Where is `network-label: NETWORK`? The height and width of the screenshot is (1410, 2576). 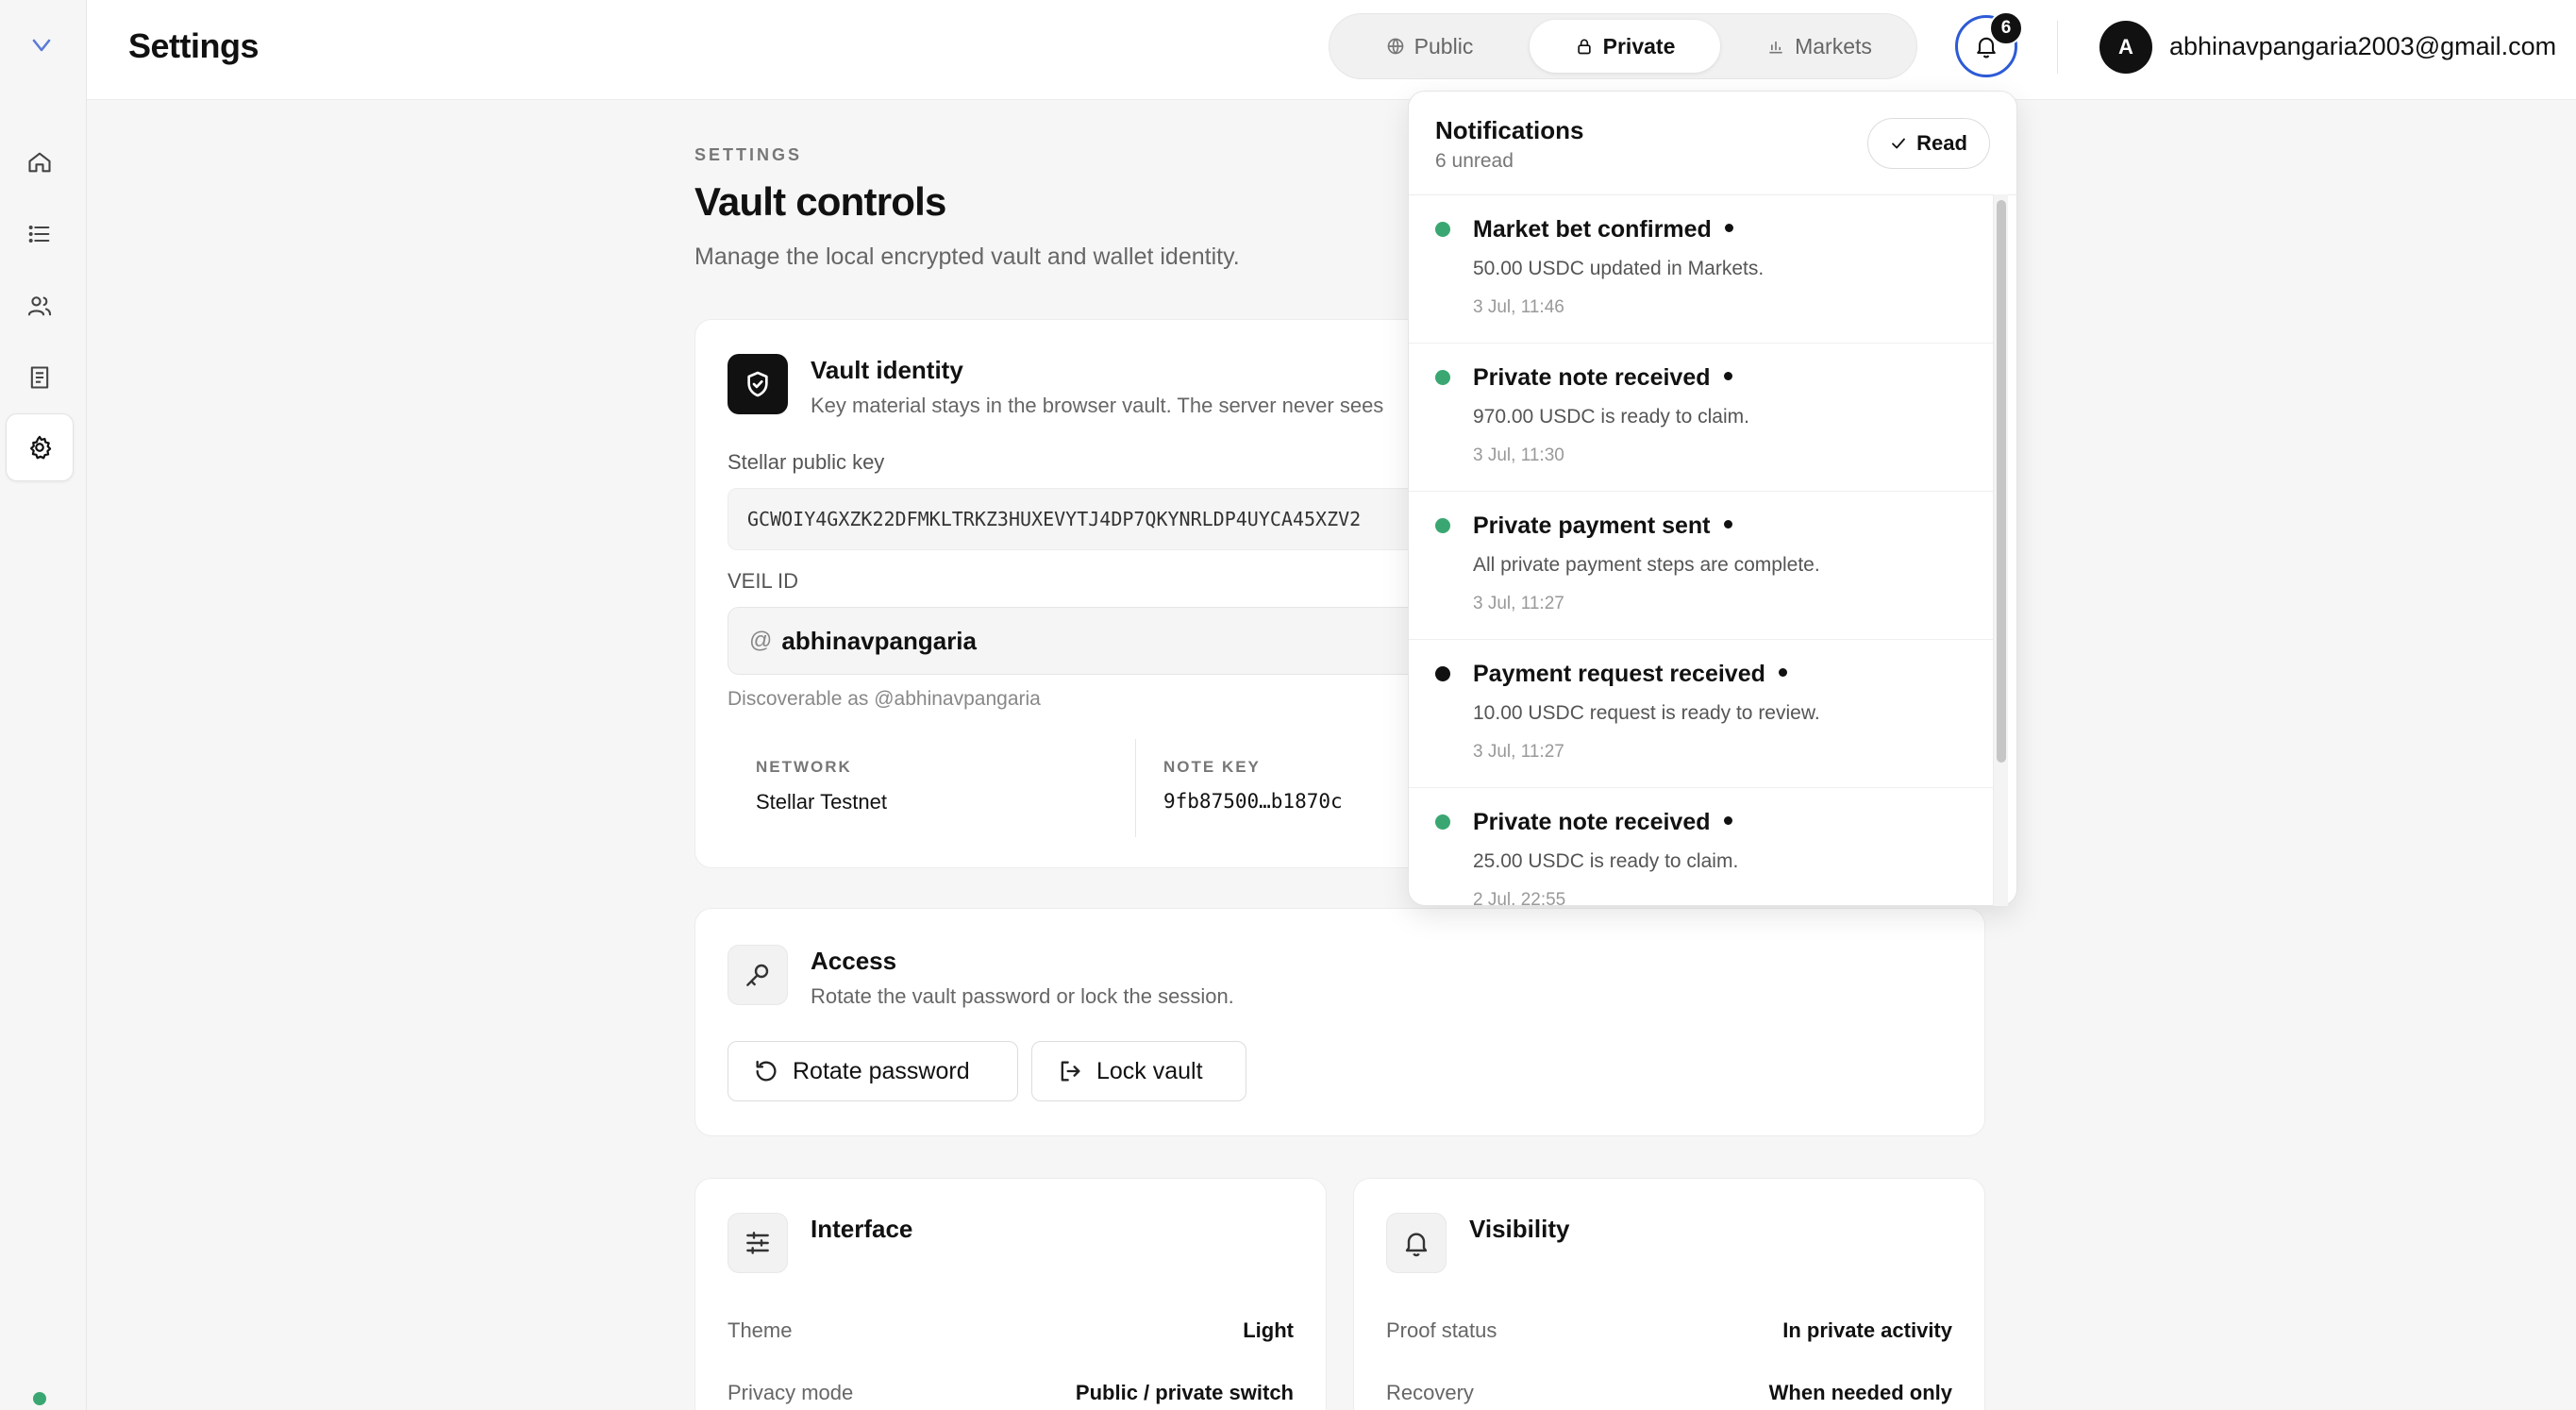 network-label: NETWORK is located at coordinates (804, 767).